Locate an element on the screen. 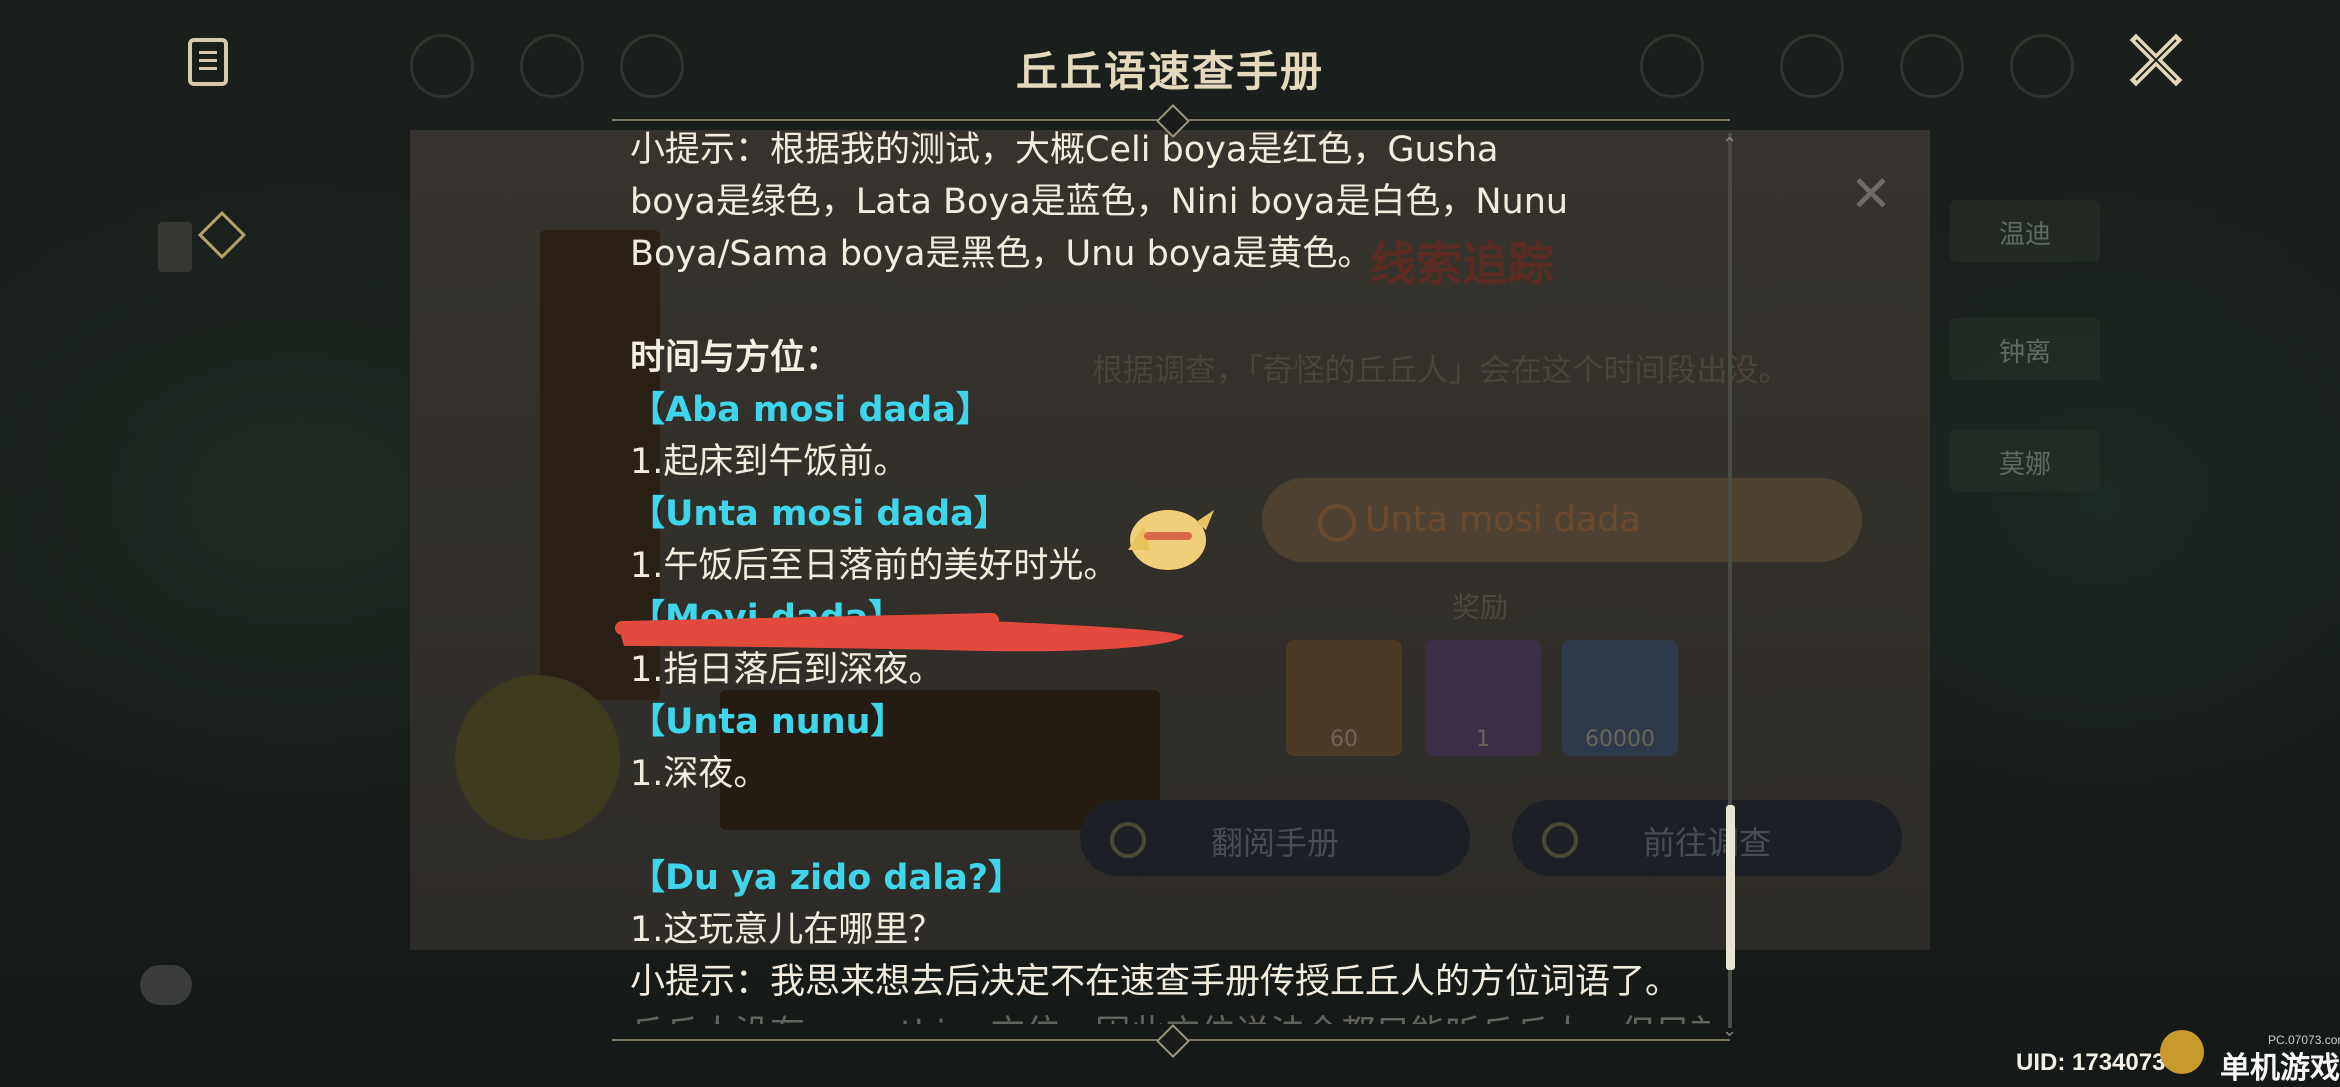 The height and width of the screenshot is (1087, 2340). cut-off-line: 丘丘人没有something方位，因此方位说法全都只能听丘丘人，但目前我们尚找 is located at coordinates (1170, 1016).